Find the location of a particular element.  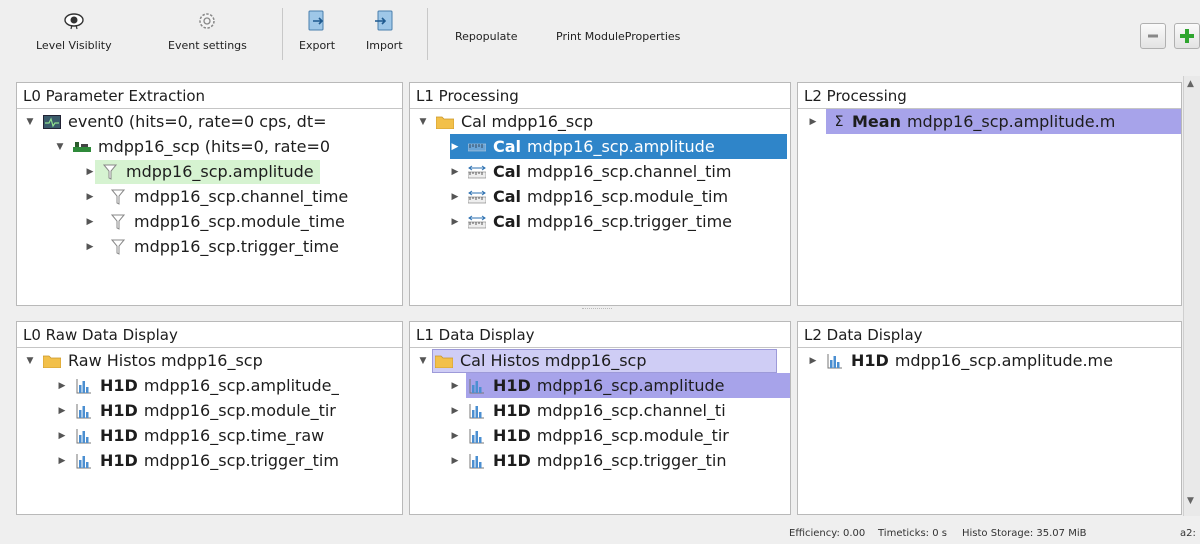

efficiency-status: Efficiency: 0.00 is located at coordinates (827, 533).